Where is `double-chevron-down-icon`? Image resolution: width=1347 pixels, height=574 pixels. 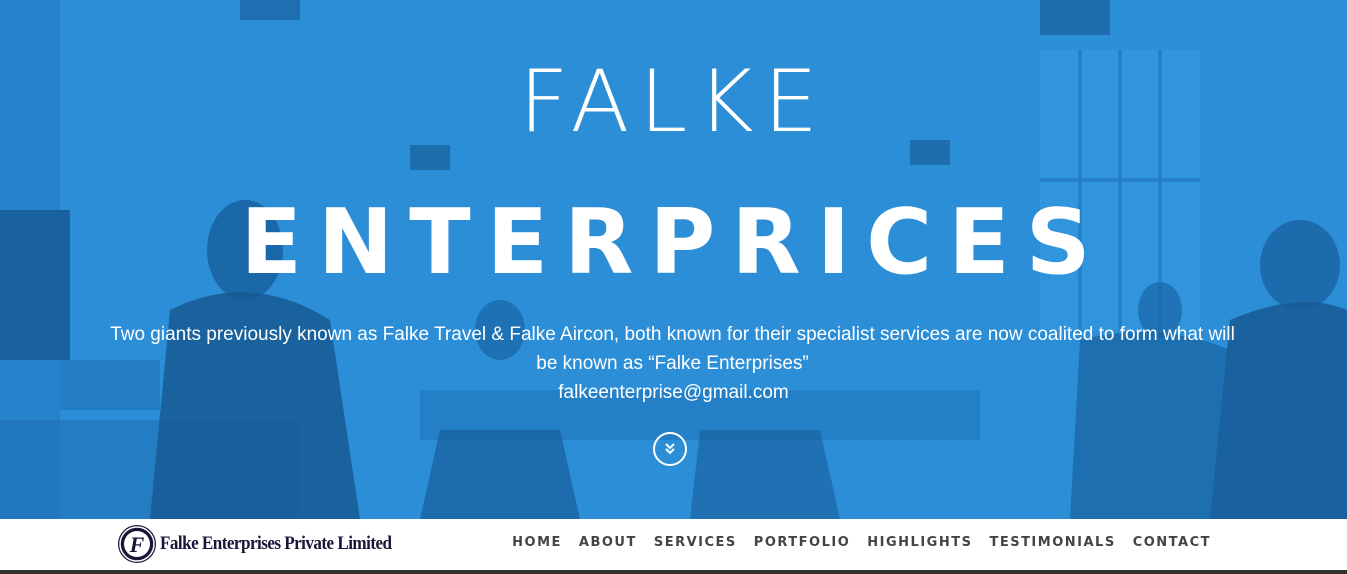
double-chevron-down-icon is located at coordinates (670, 449).